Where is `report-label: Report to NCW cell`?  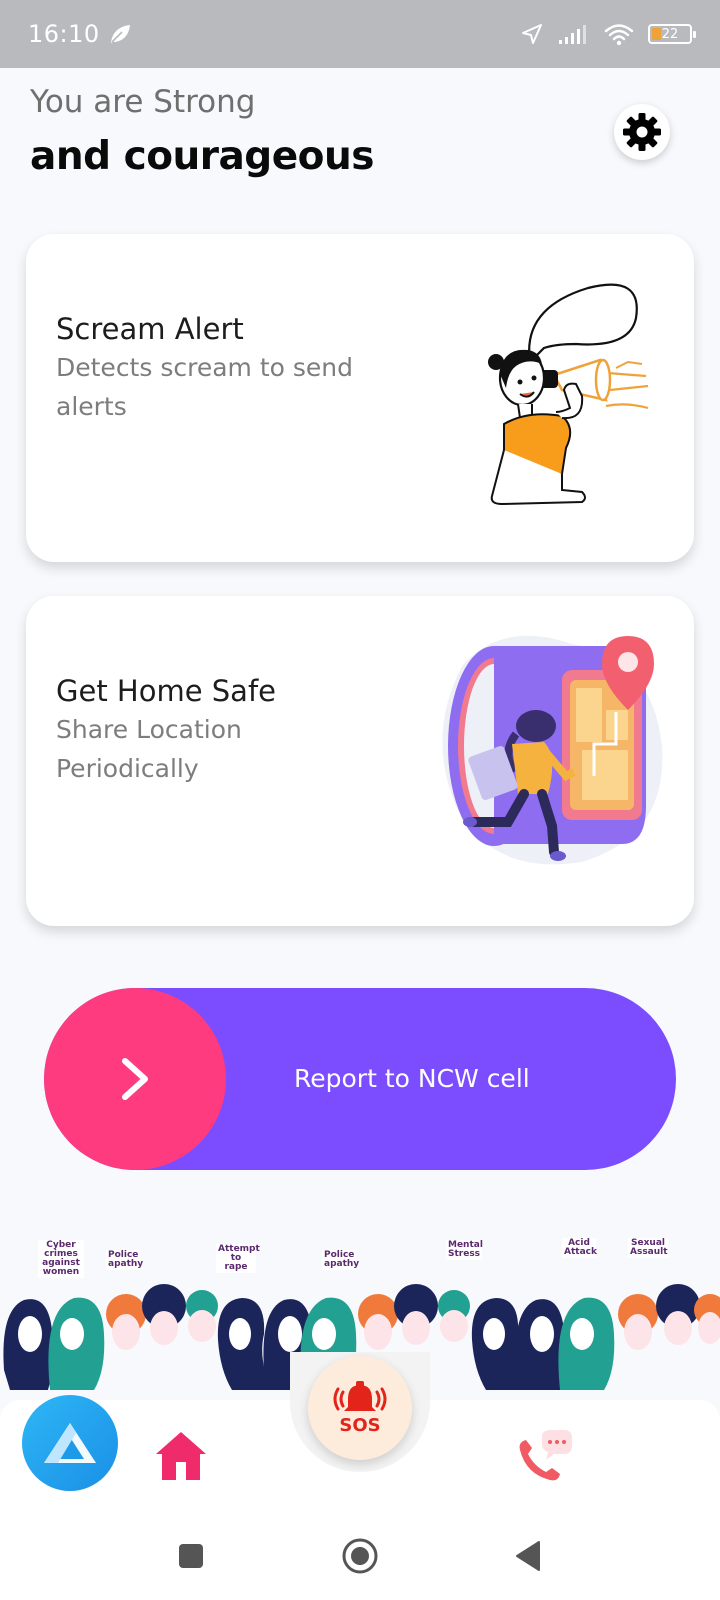
report-label: Report to NCW cell is located at coordinates (412, 1078).